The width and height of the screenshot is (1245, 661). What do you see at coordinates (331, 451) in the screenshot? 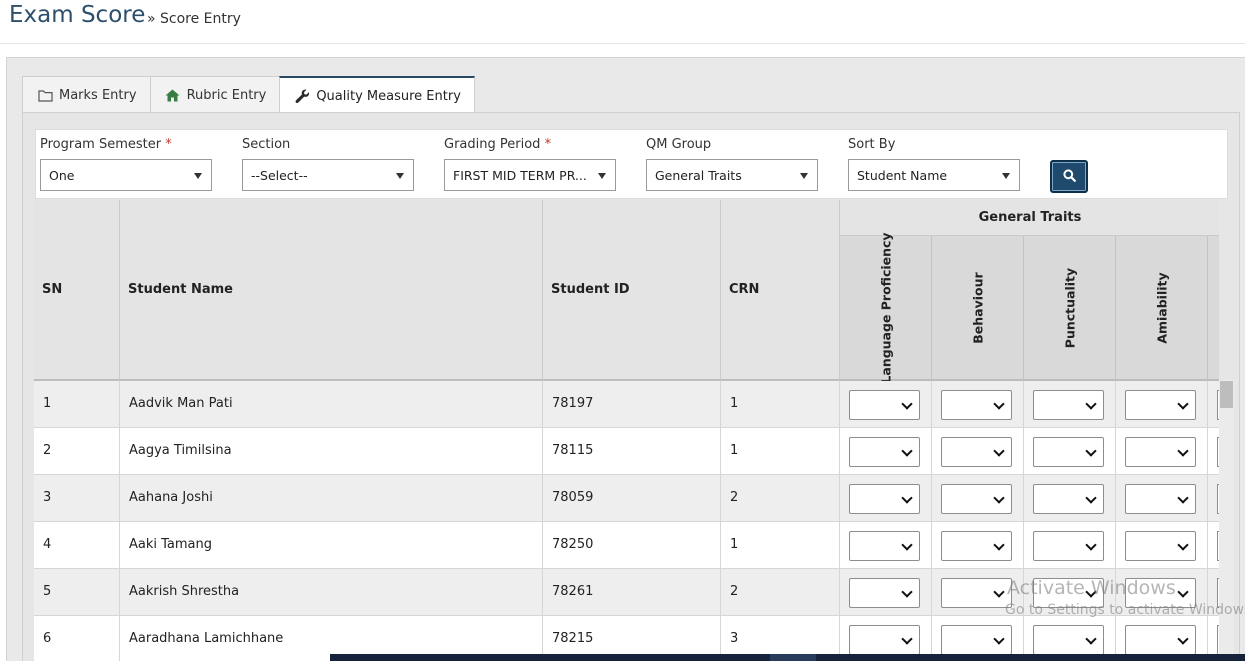
I see `student-name-cell: Aagya Timilsina` at bounding box center [331, 451].